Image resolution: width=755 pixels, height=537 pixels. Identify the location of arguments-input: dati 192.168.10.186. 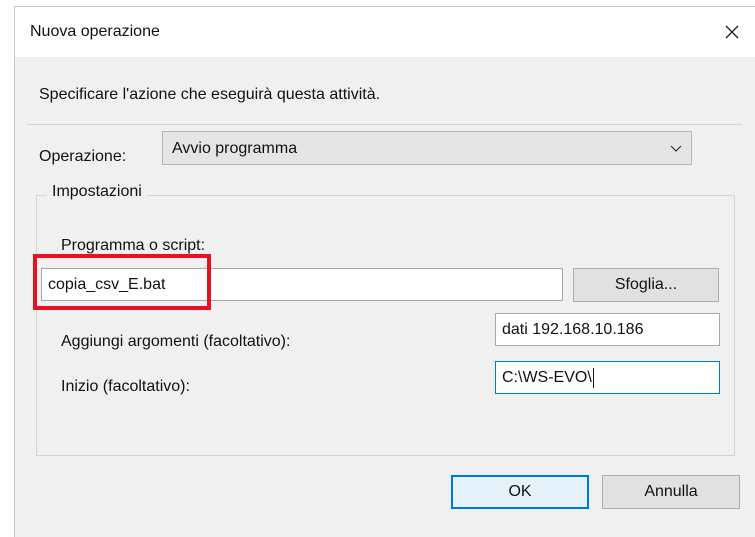
(607, 329).